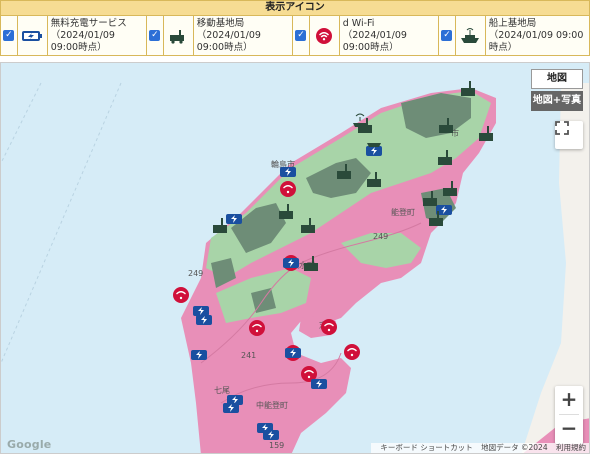 The image size is (590, 454). Describe the element at coordinates (276, 445) in the screenshot. I see `route-label-159: 159` at that location.